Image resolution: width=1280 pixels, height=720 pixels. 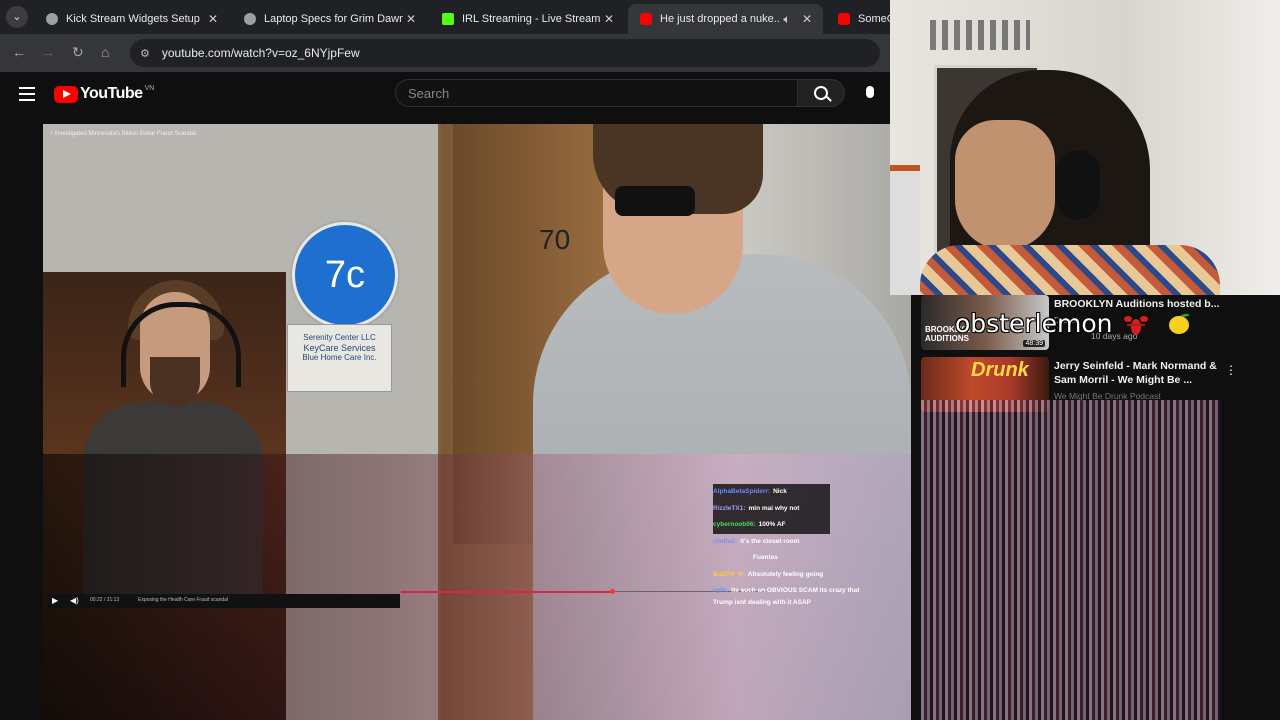 I want to click on chat-message: cybernoob06: 100% AF, so click(x=771, y=525).